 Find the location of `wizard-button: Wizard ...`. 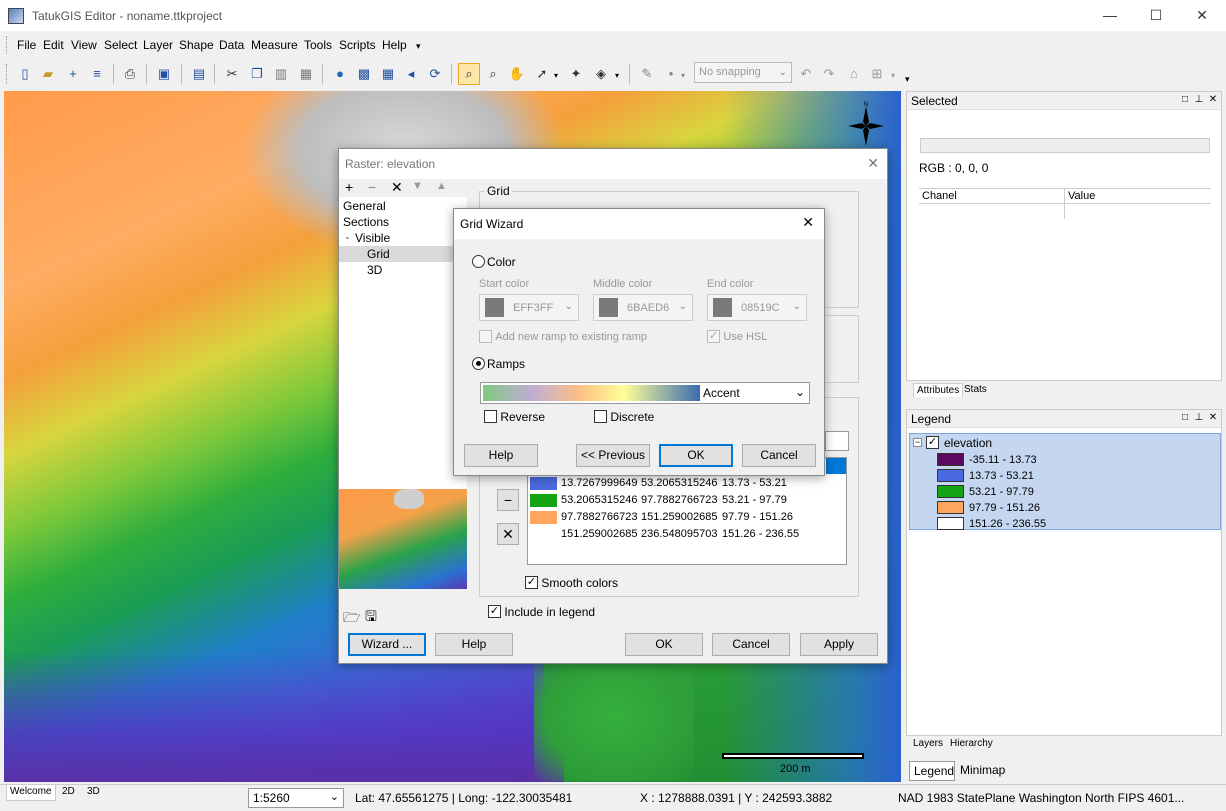

wizard-button: Wizard ... is located at coordinates (387, 644).